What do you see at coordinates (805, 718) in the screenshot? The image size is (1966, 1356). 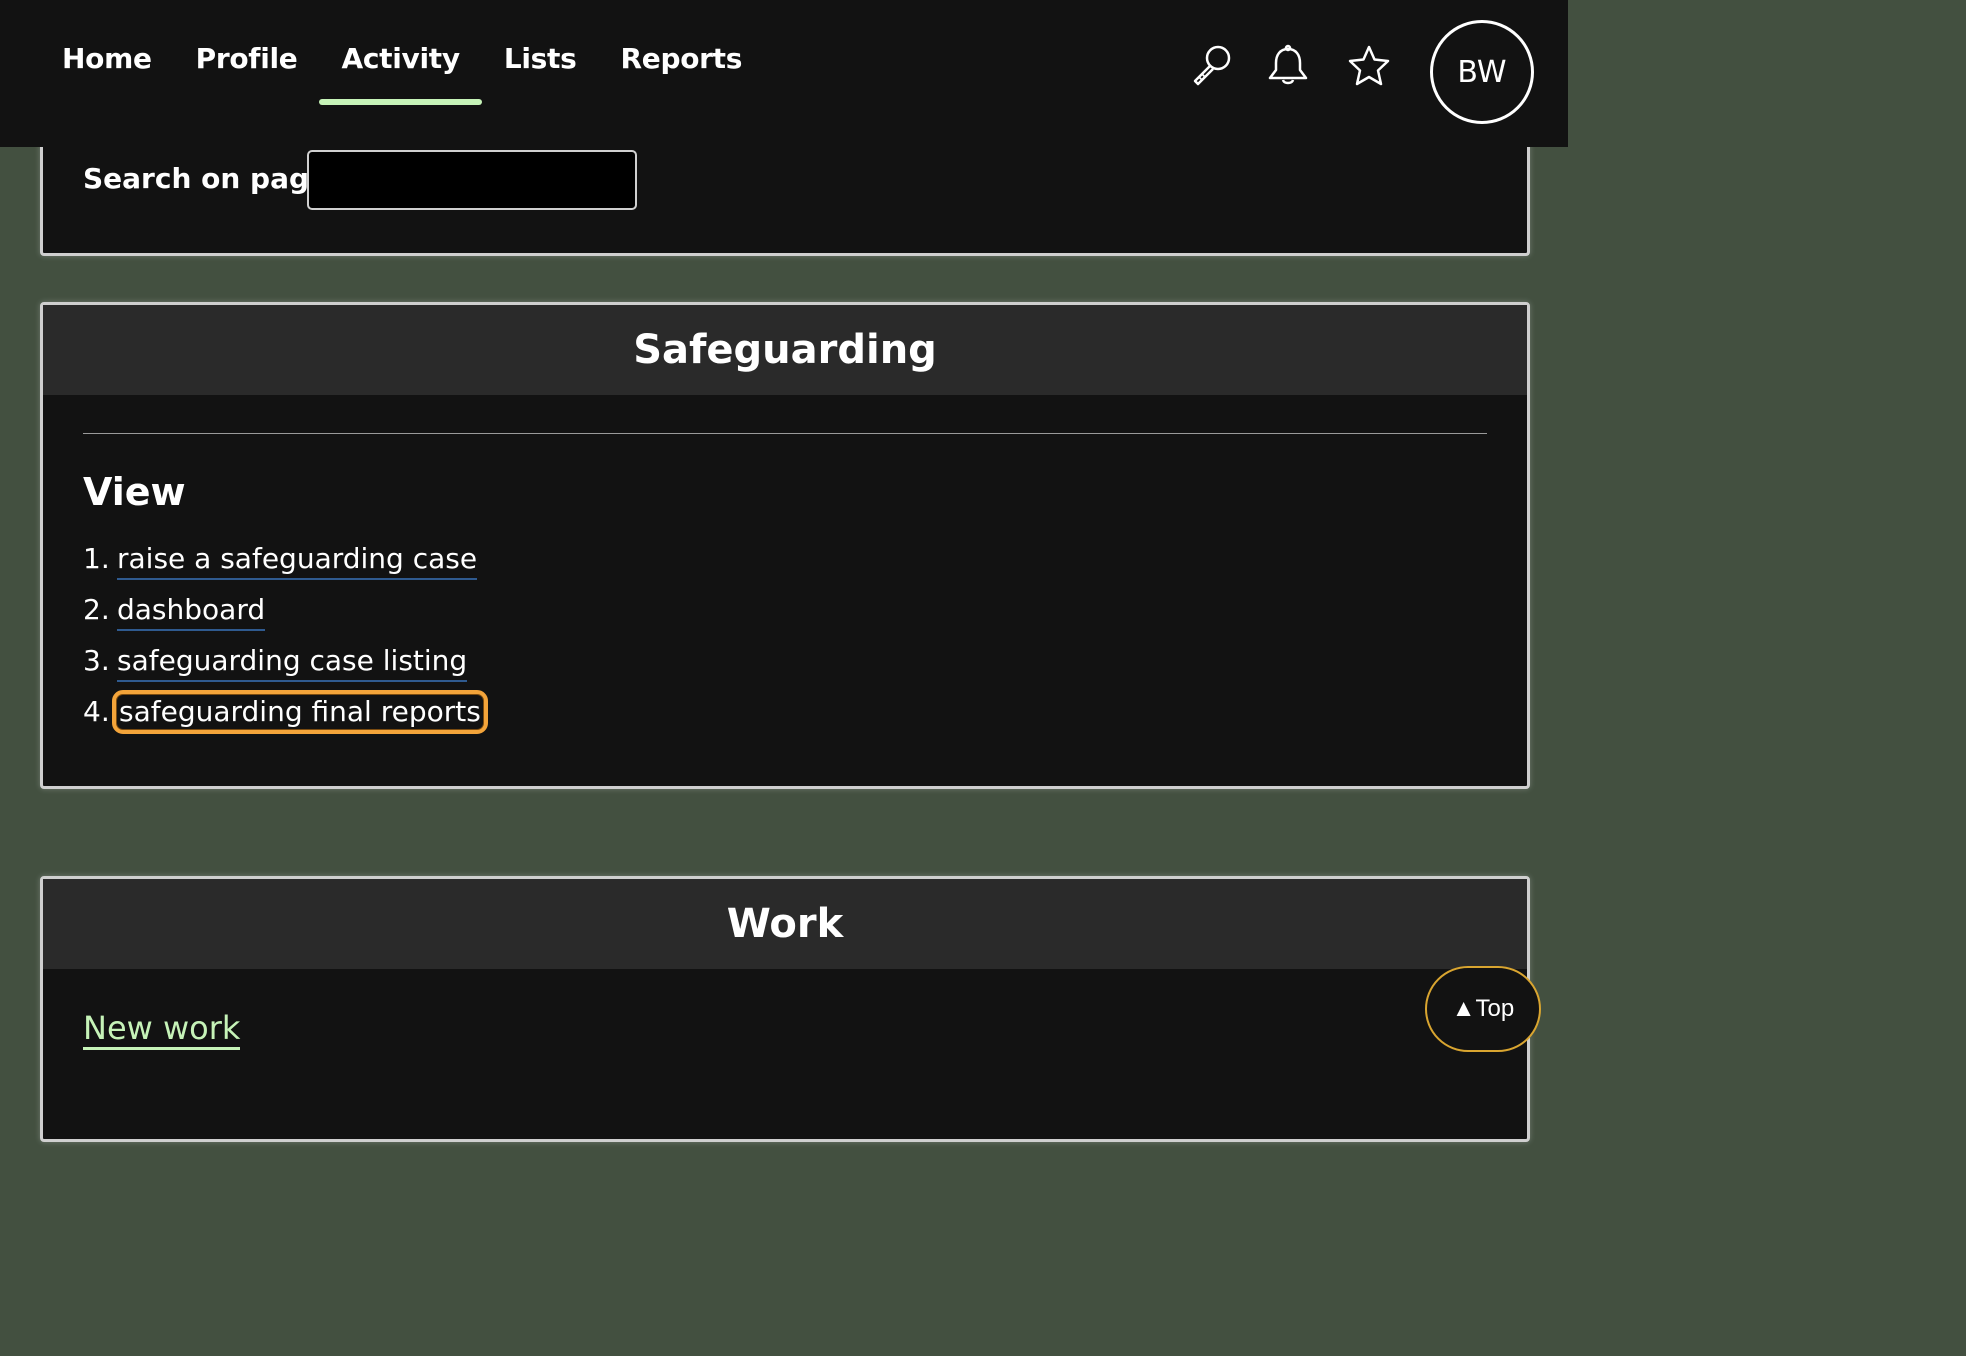 I see `list-item: 4. safeguarding final reports` at bounding box center [805, 718].